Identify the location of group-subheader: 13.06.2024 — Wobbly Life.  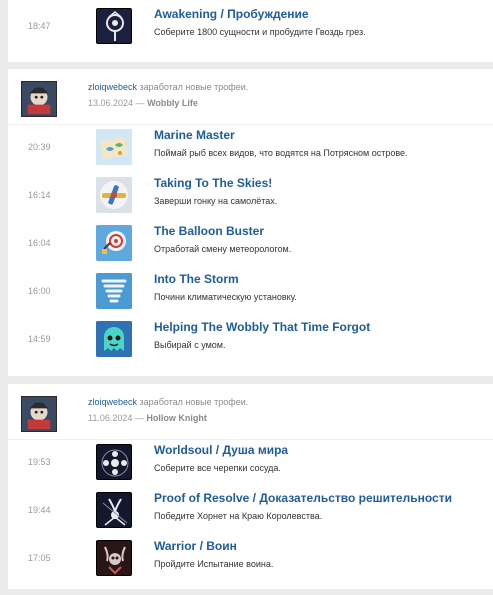
(143, 103).